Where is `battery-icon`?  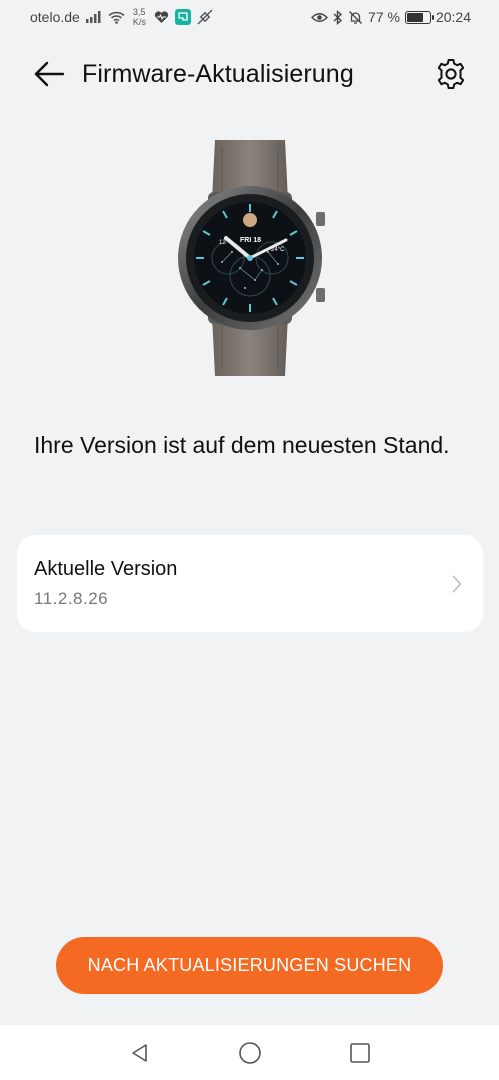 battery-icon is located at coordinates (419, 17).